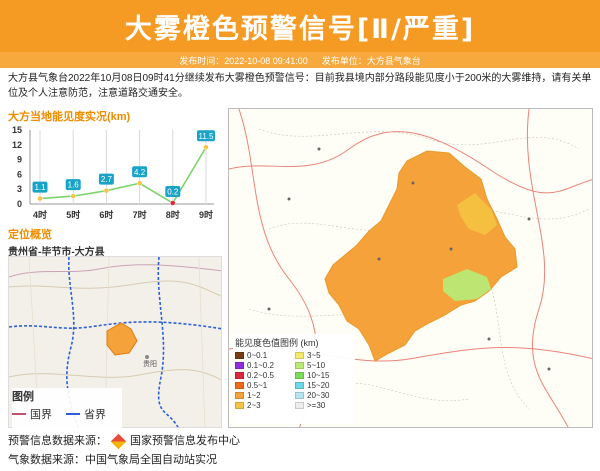 This screenshot has width=600, height=471. Describe the element at coordinates (30, 235) in the screenshot. I see `location-title: 定位概览` at that location.